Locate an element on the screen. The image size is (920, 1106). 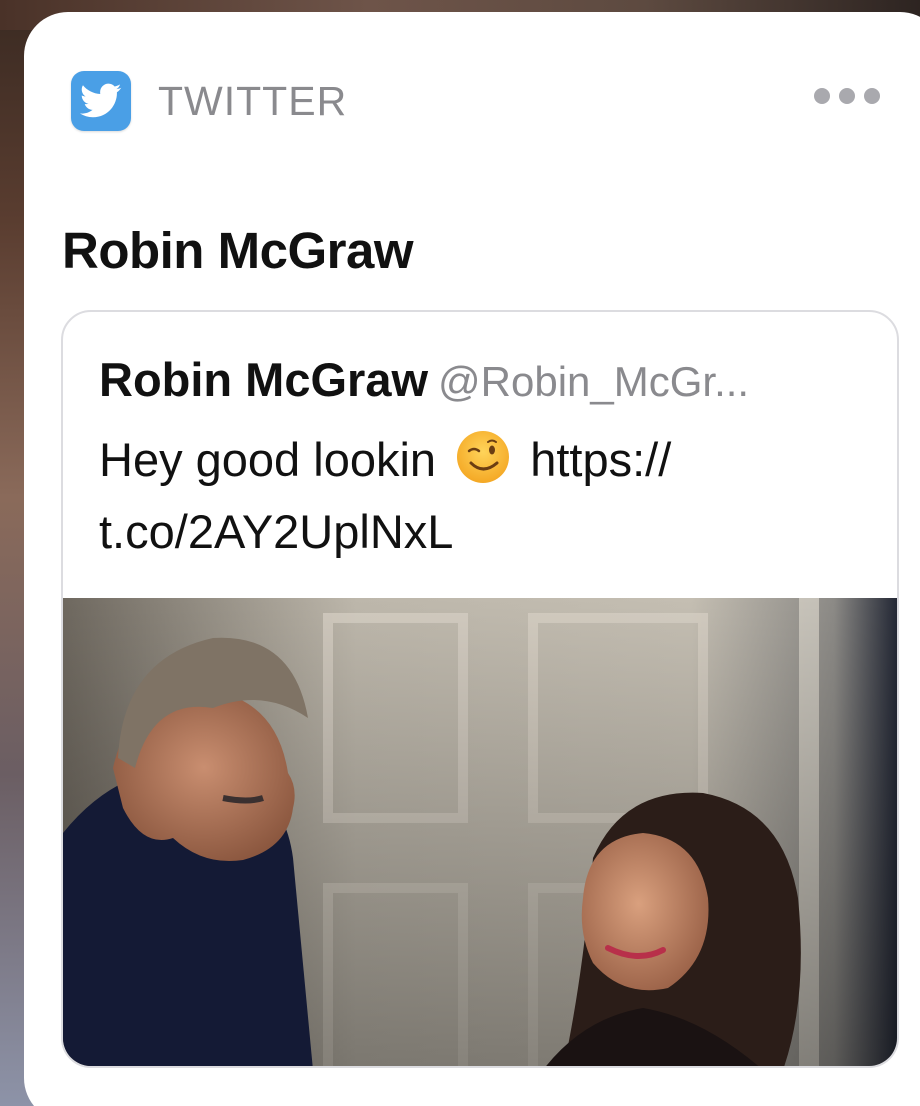
winking-face-emoji-icon is located at coordinates (483, 457).